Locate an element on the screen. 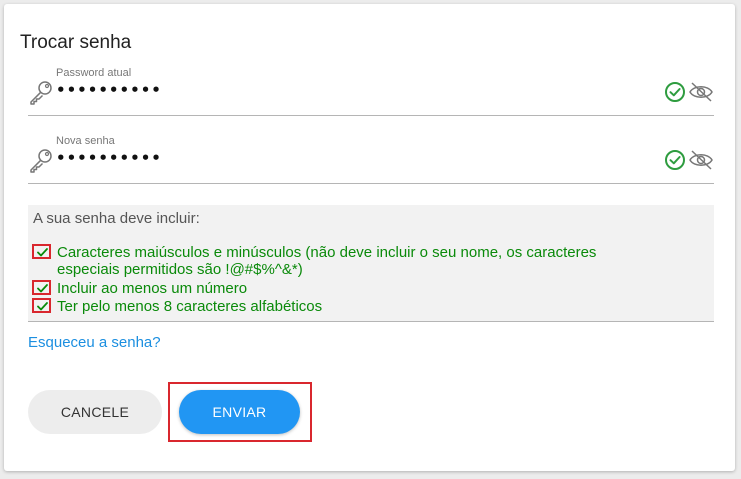  current-password-input: •••••••••• is located at coordinates (109, 90).